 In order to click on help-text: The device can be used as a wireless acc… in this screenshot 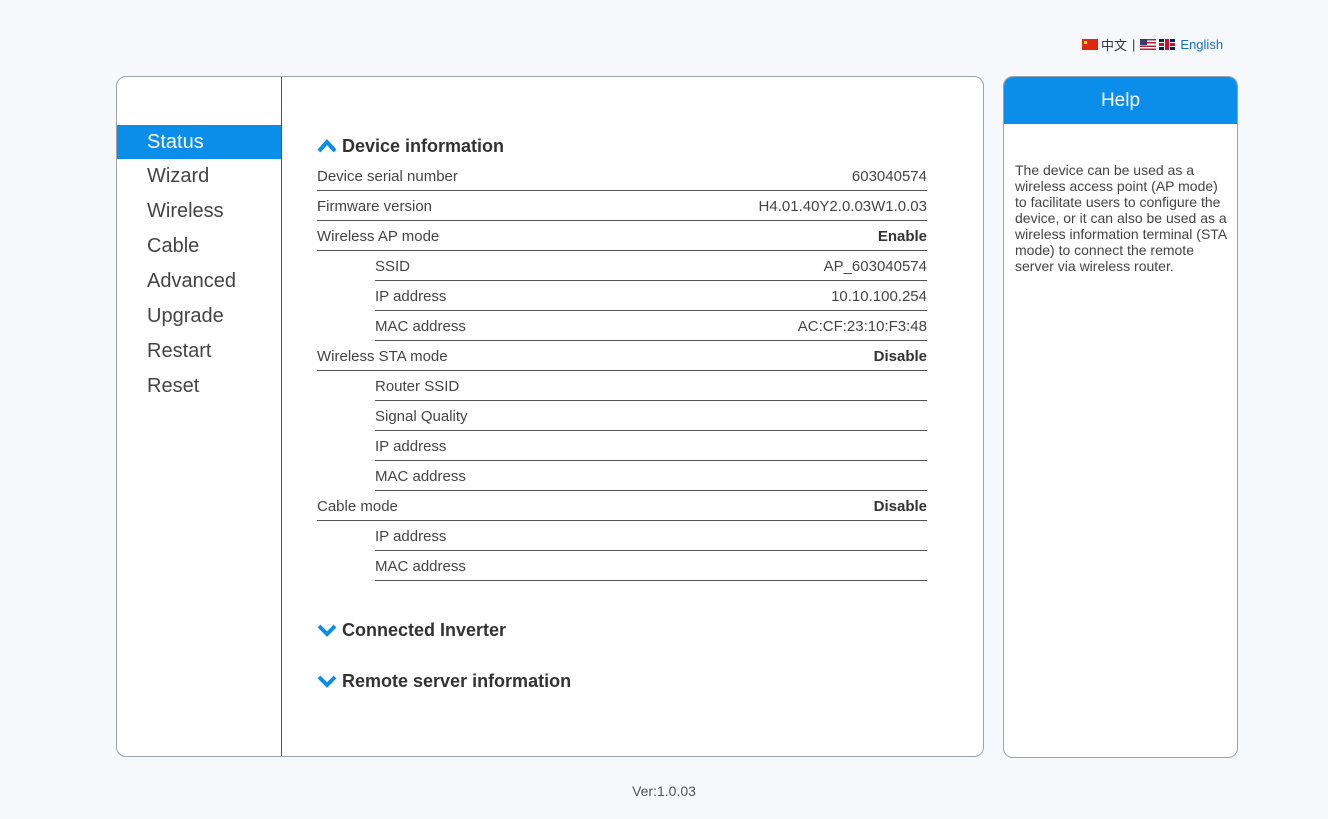, I will do `click(1121, 218)`.